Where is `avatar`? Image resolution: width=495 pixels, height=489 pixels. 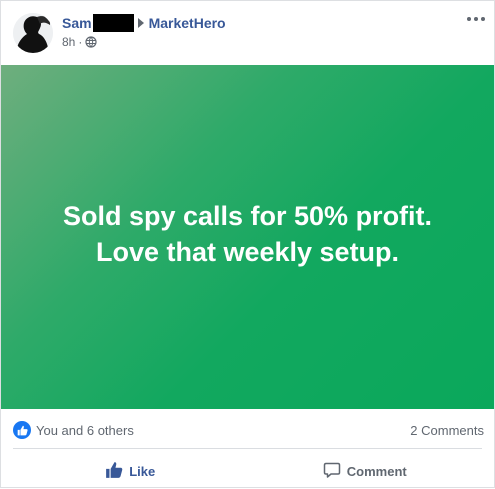
avatar is located at coordinates (33, 33).